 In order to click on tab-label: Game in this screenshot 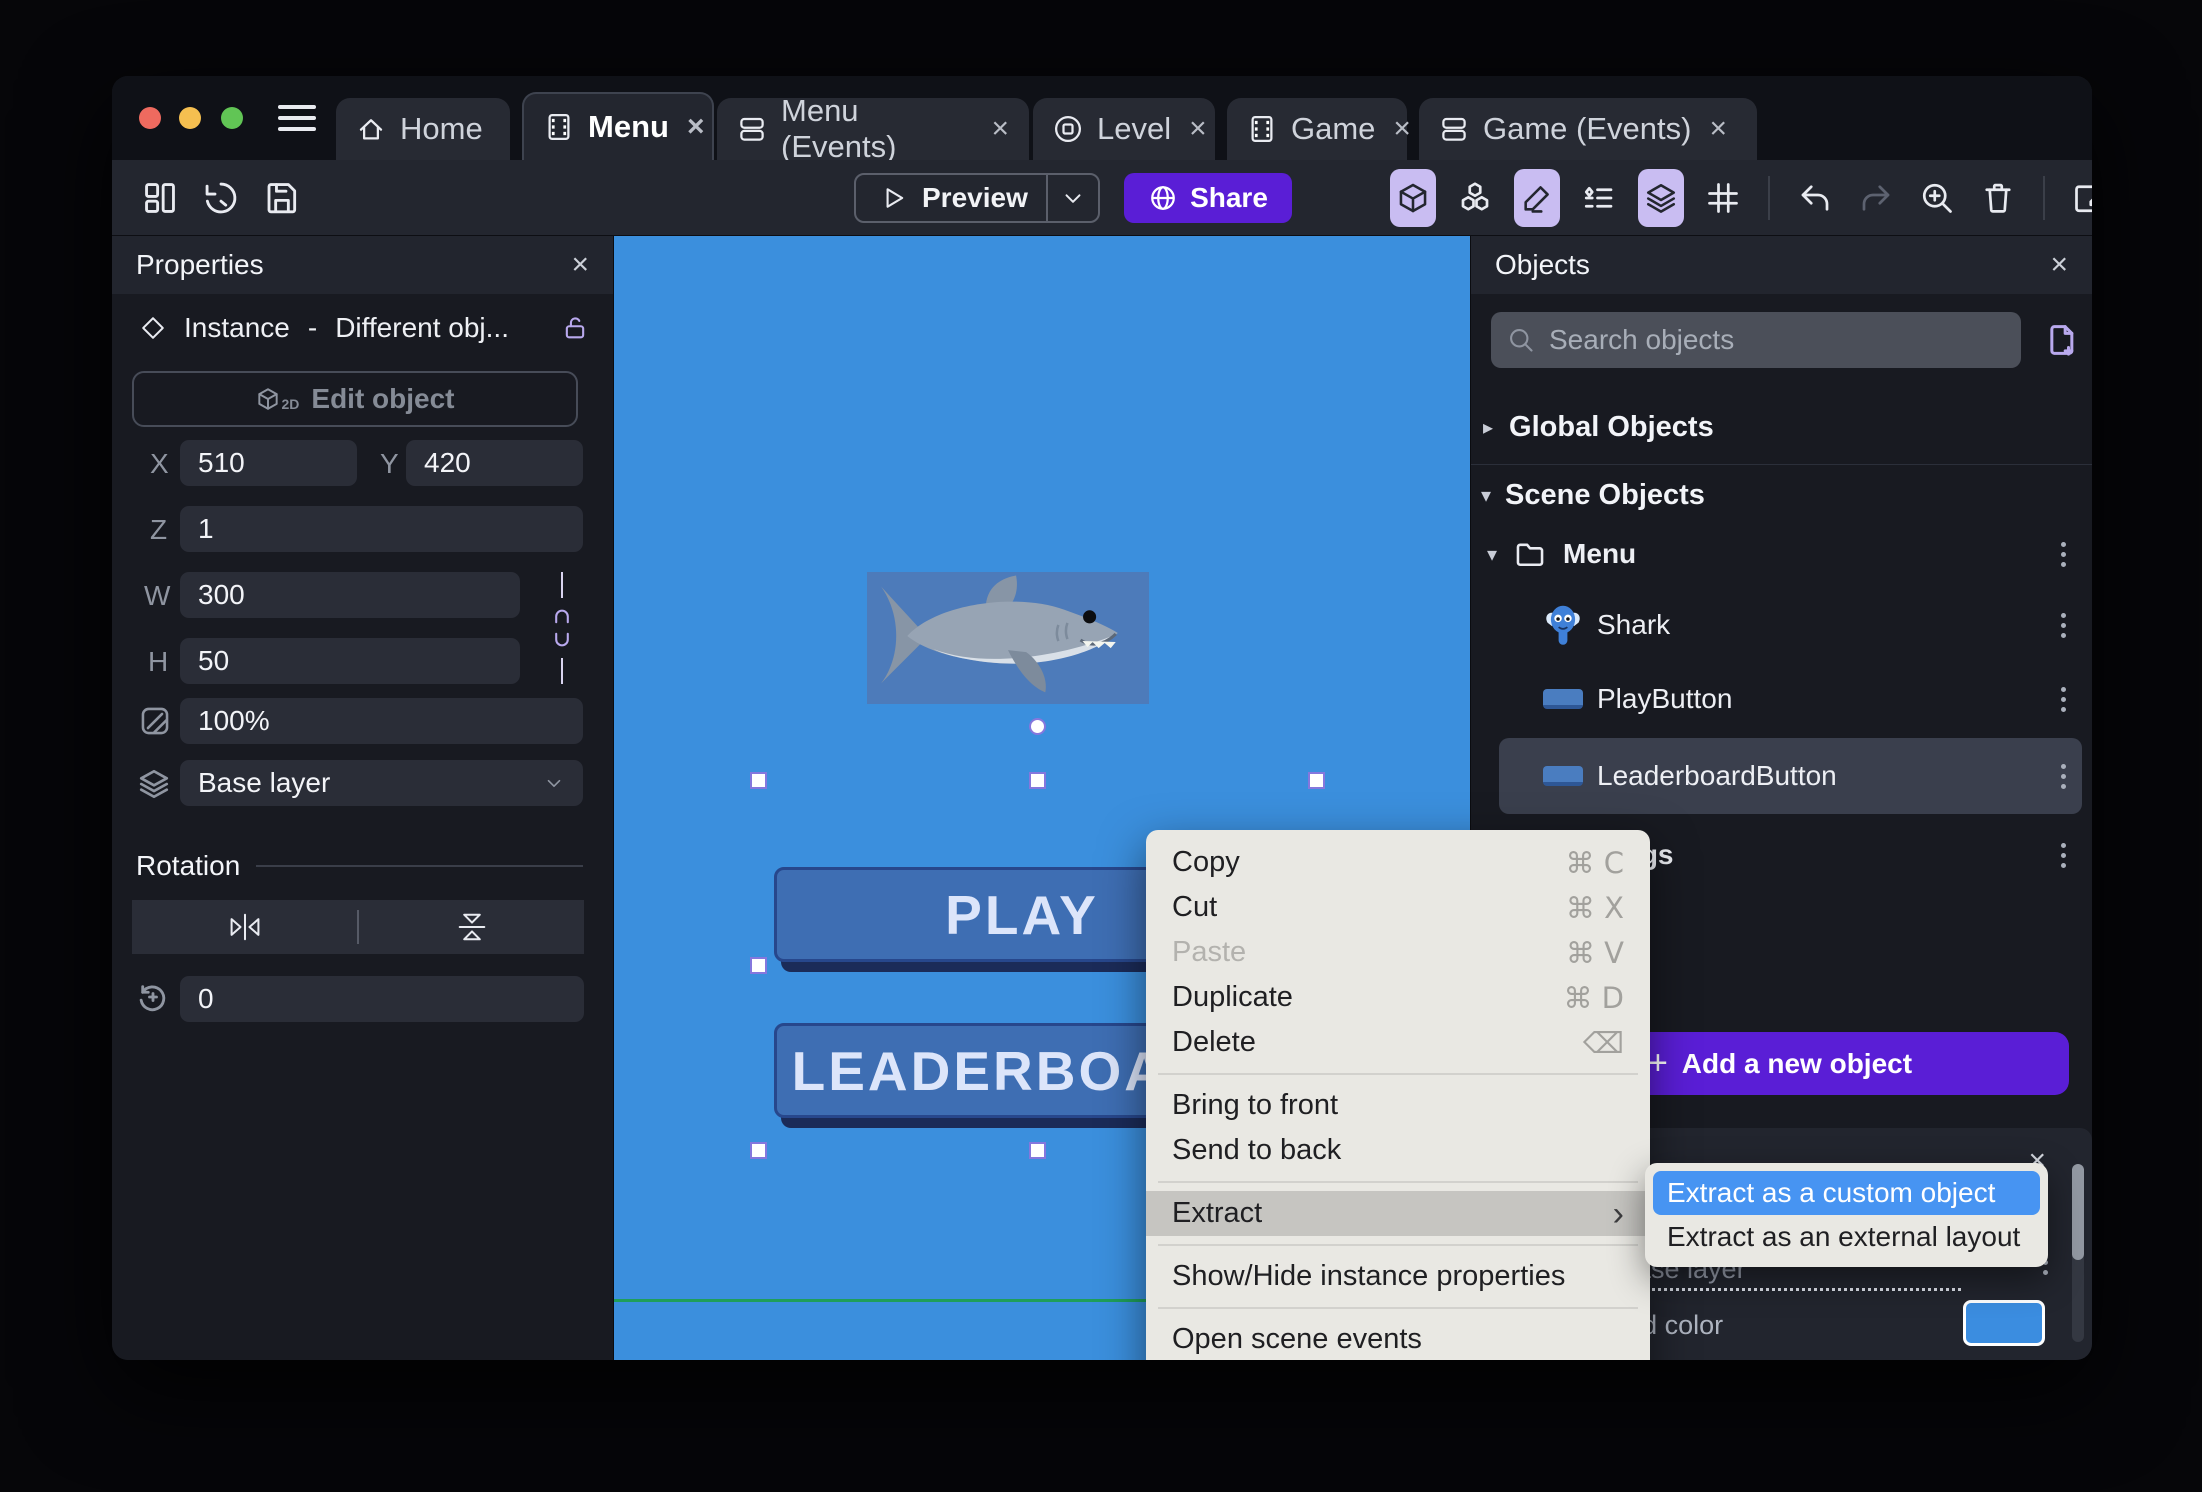, I will do `click(1333, 128)`.